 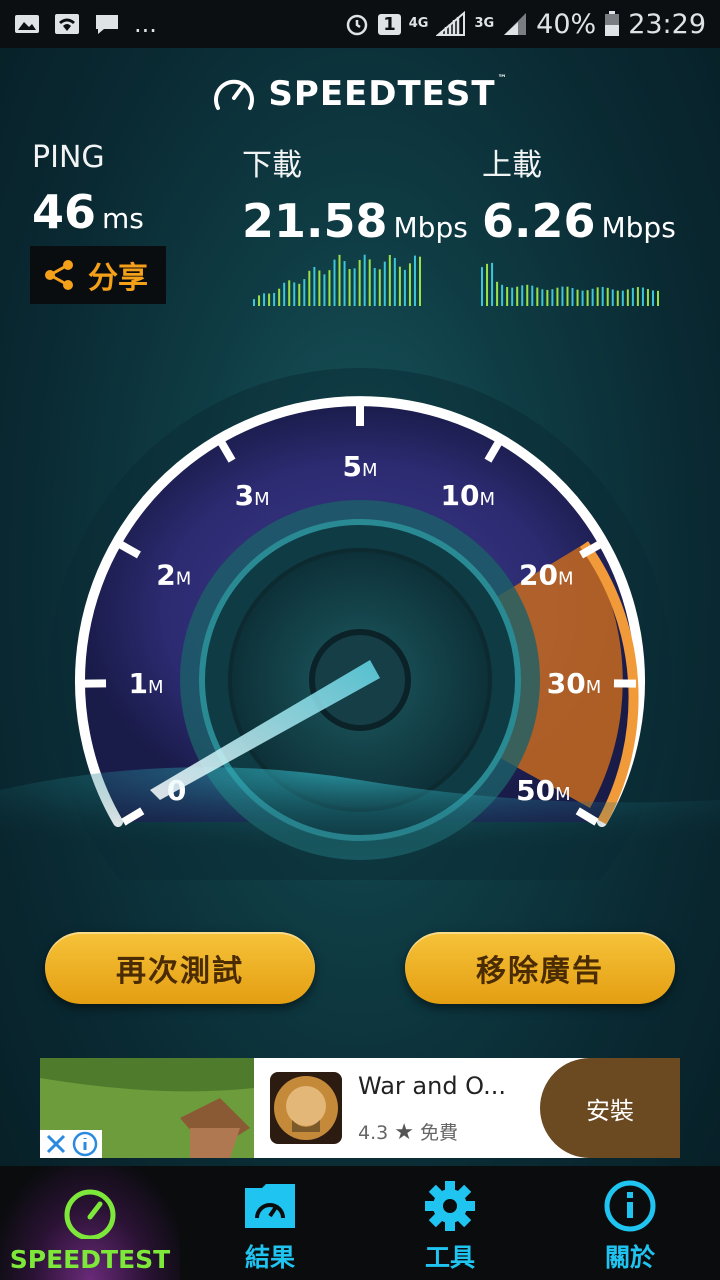 What do you see at coordinates (270, 1206) in the screenshot?
I see `folder-gauge-icon` at bounding box center [270, 1206].